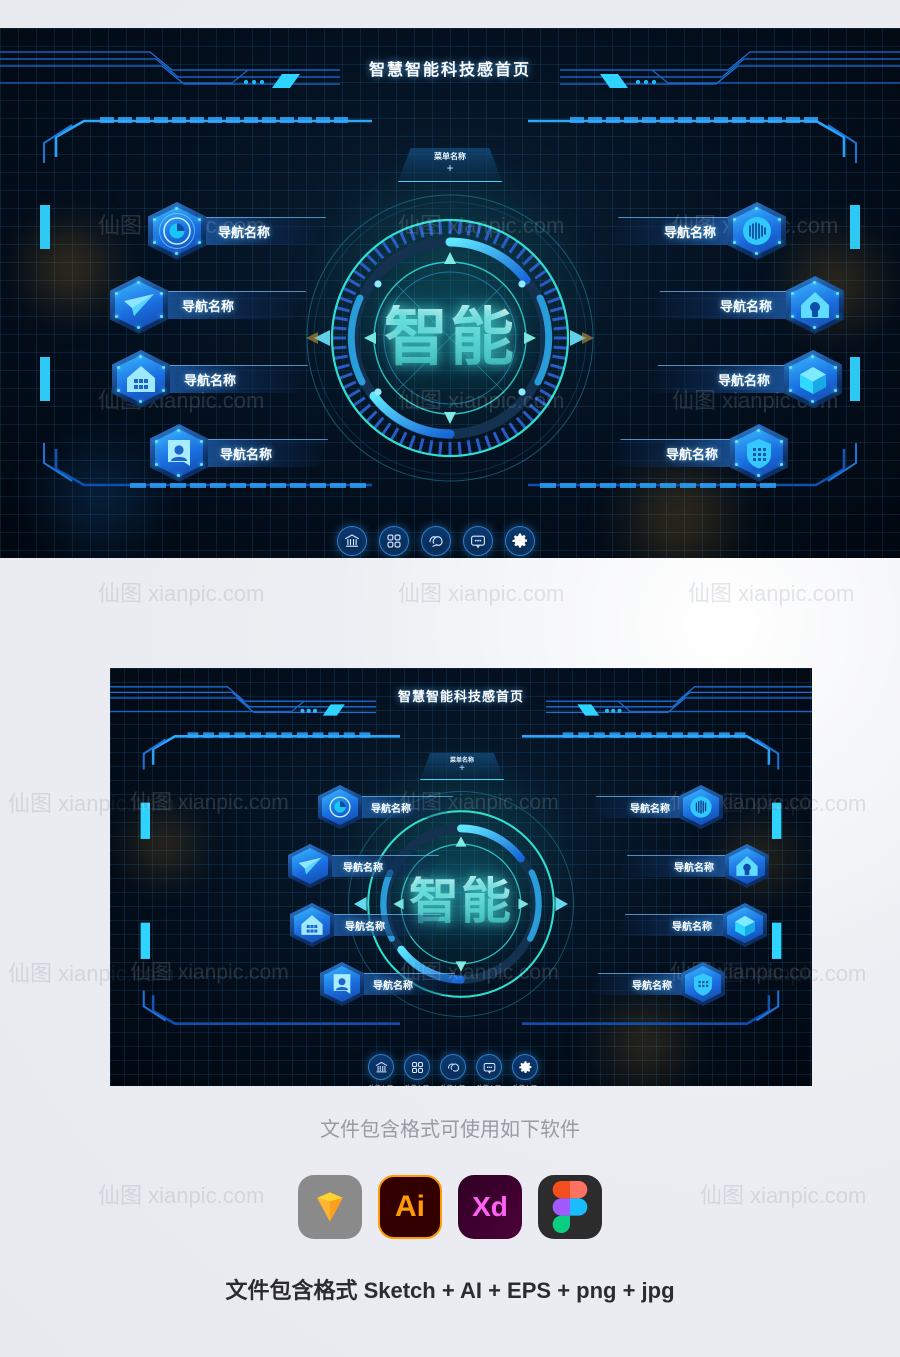 Image resolution: width=900 pixels, height=1357 pixels. I want to click on app-icon-xd: Xd, so click(490, 1207).